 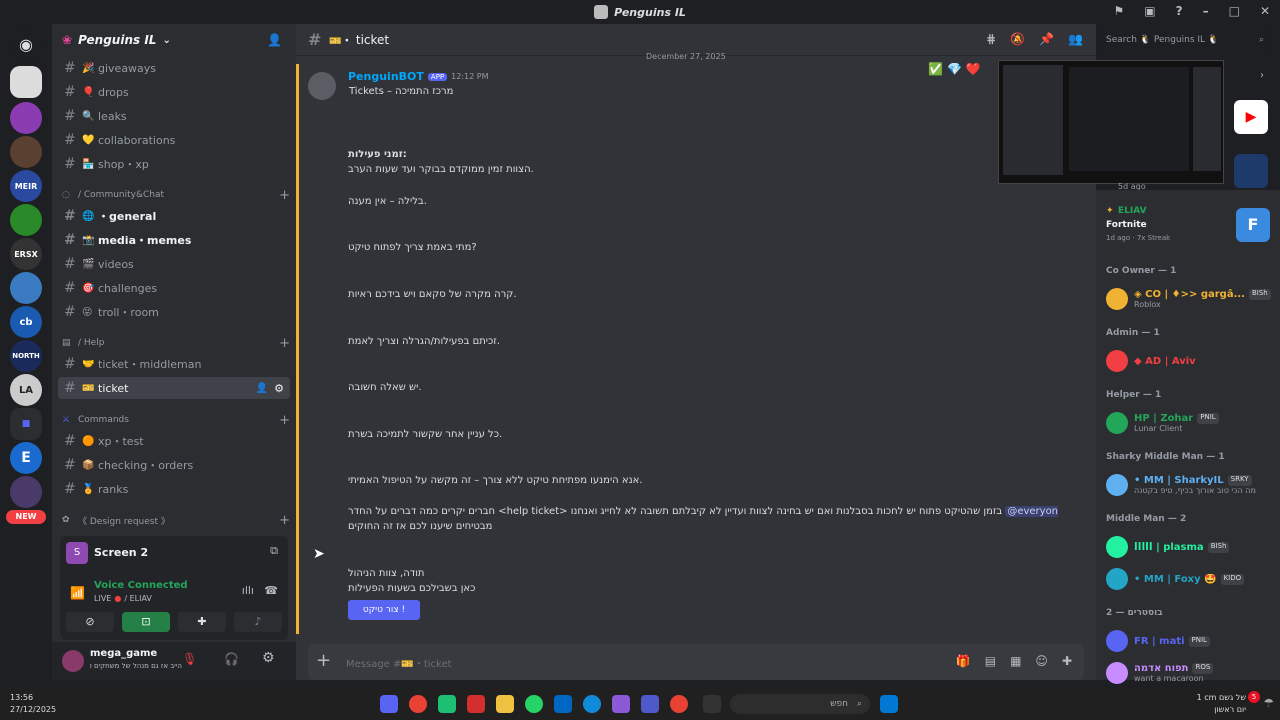 I want to click on server-icon: E, so click(x=26, y=458).